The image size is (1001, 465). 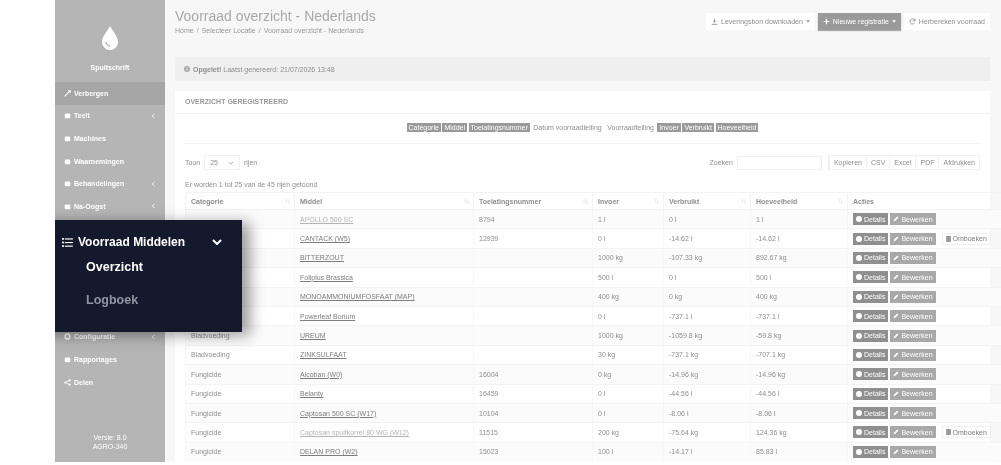 What do you see at coordinates (132, 242) in the screenshot?
I see `submenu-title: Voorraad Middelen` at bounding box center [132, 242].